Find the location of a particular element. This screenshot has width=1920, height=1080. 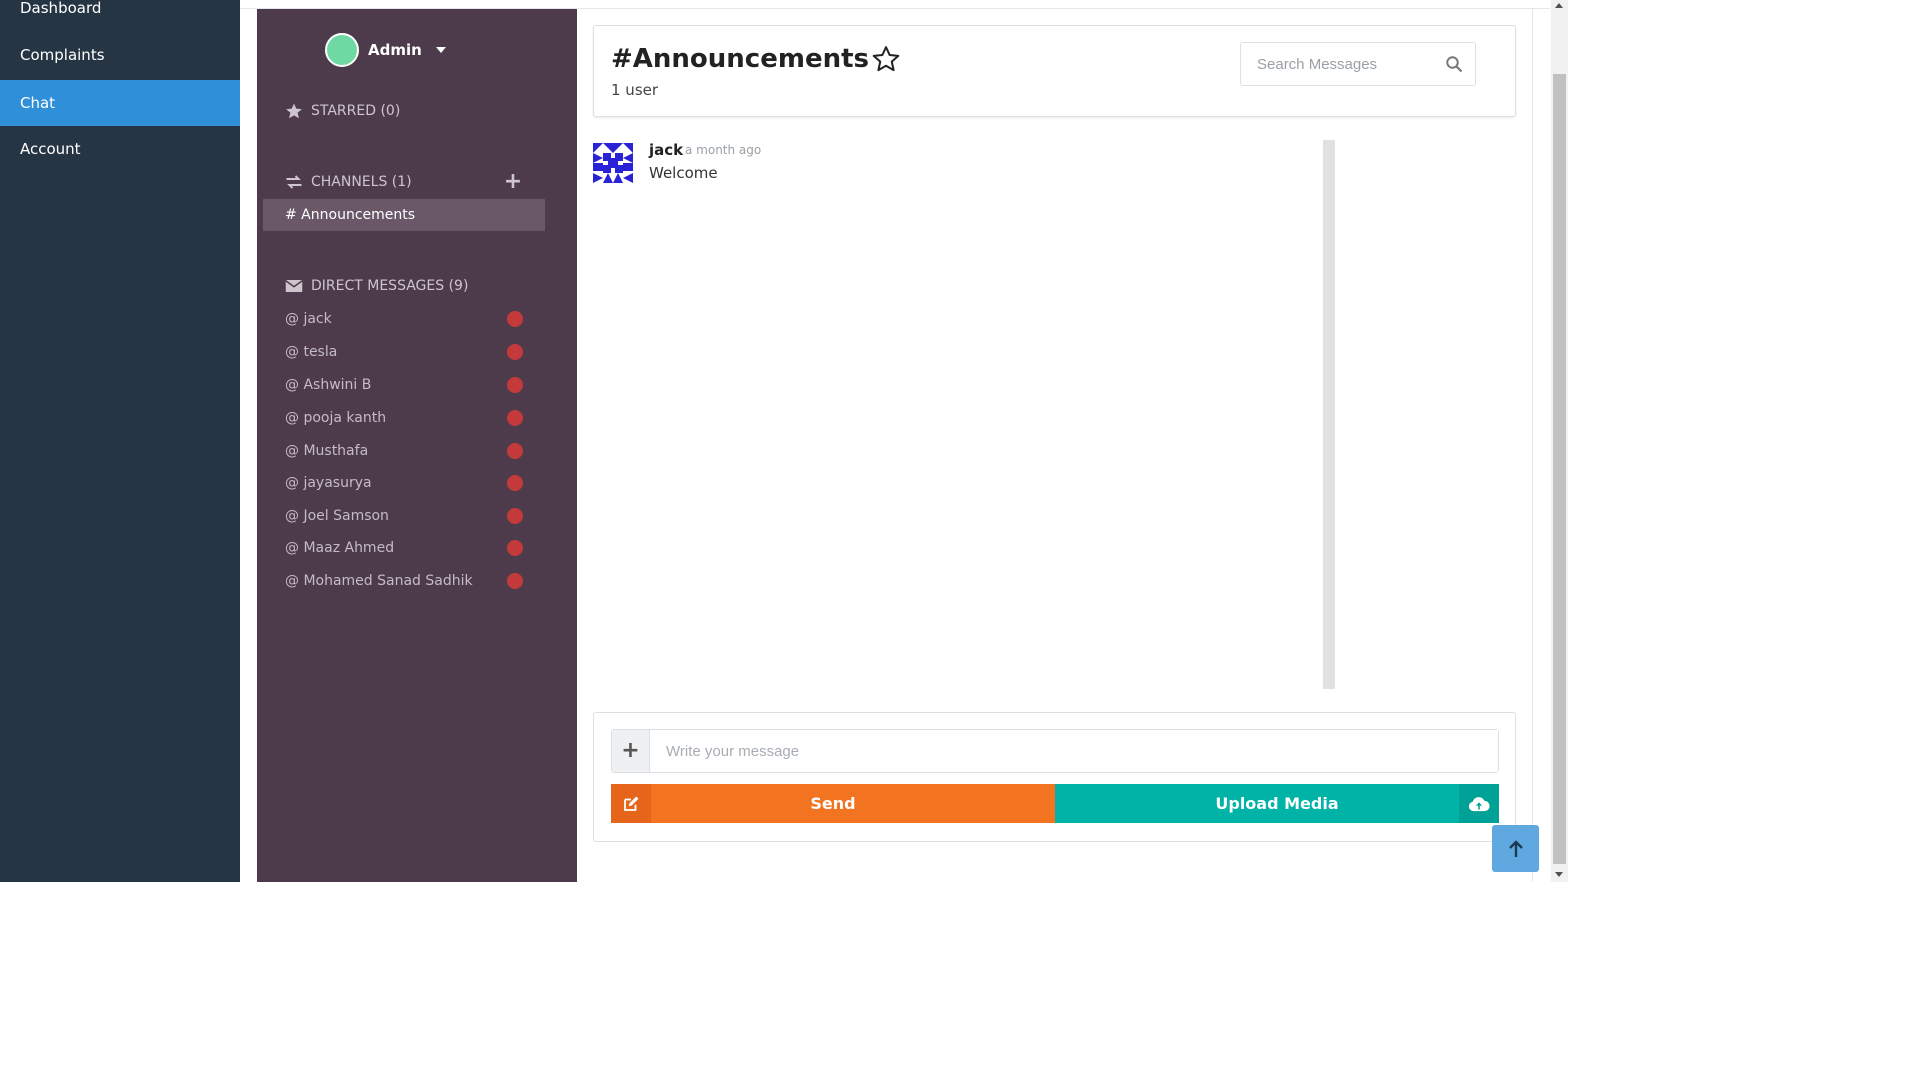

dm-label-text: @ Ashwini B is located at coordinates (328, 385).